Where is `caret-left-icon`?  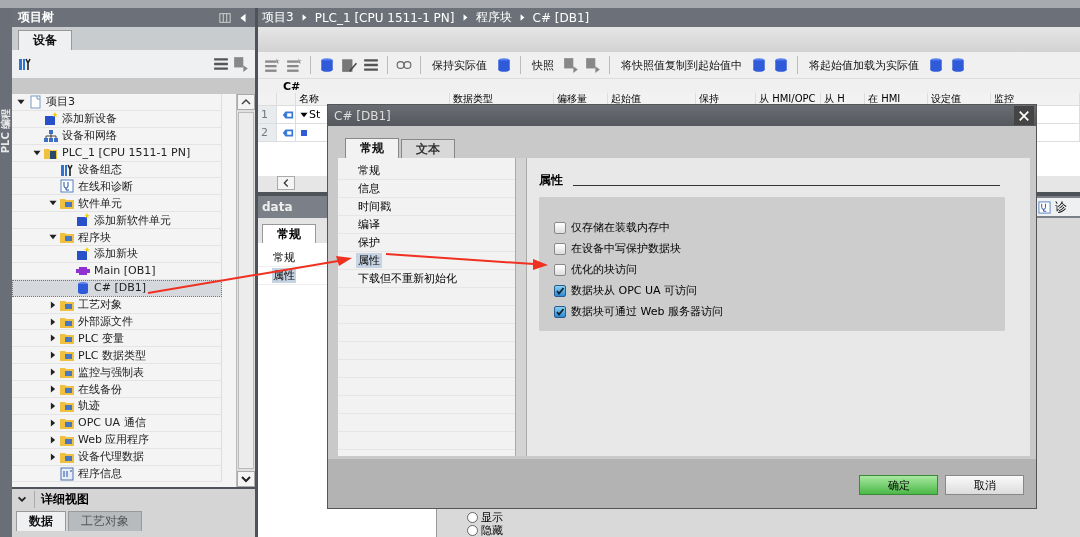
caret-left-icon is located at coordinates (286, 183).